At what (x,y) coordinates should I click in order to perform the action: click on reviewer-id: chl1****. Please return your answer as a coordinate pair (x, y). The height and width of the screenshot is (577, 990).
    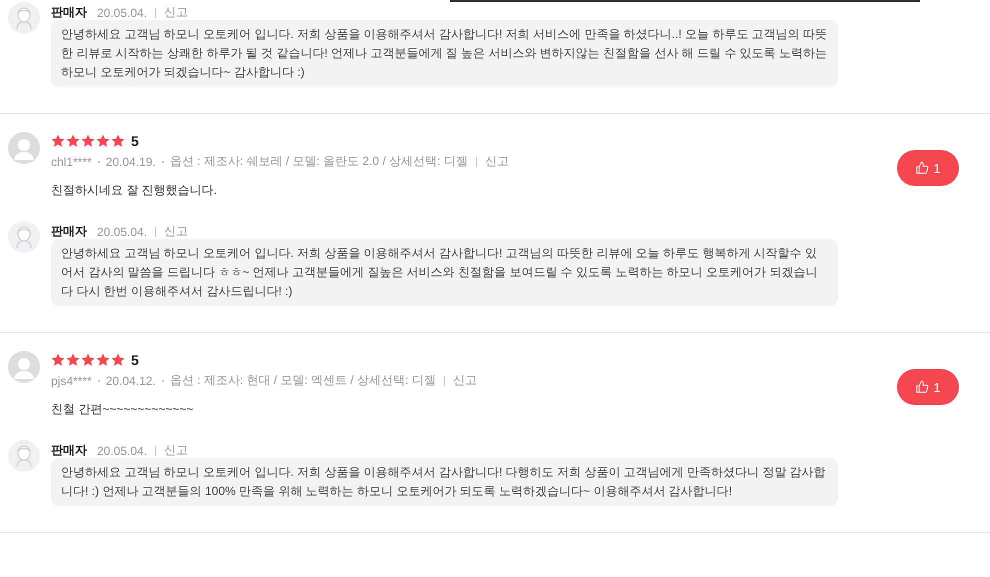
    Looking at the image, I should click on (71, 161).